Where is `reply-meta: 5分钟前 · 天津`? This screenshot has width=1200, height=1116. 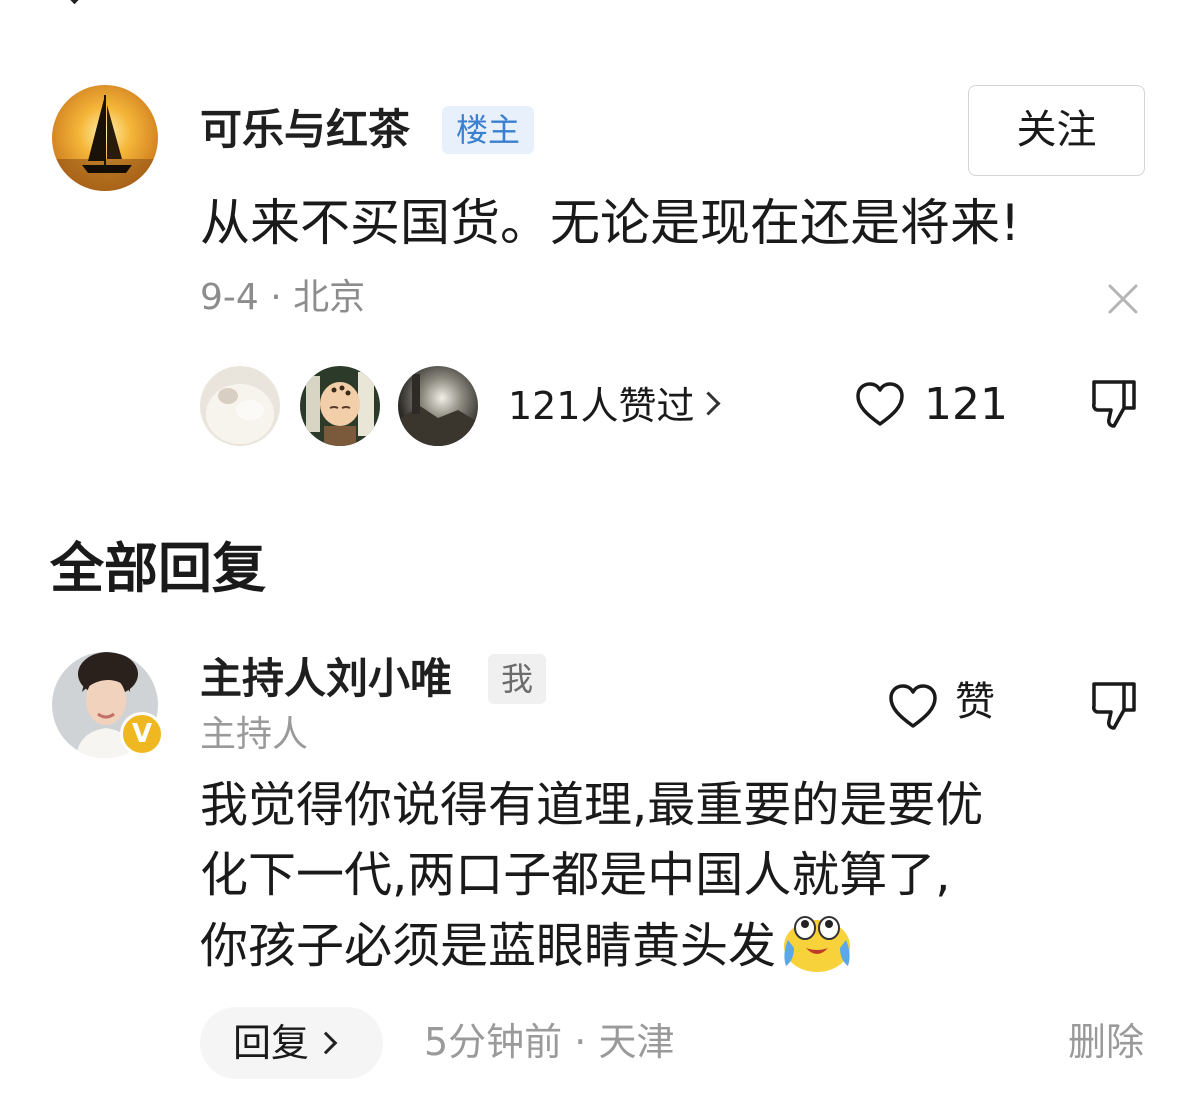 reply-meta: 5分钟前 · 天津 is located at coordinates (549, 1042).